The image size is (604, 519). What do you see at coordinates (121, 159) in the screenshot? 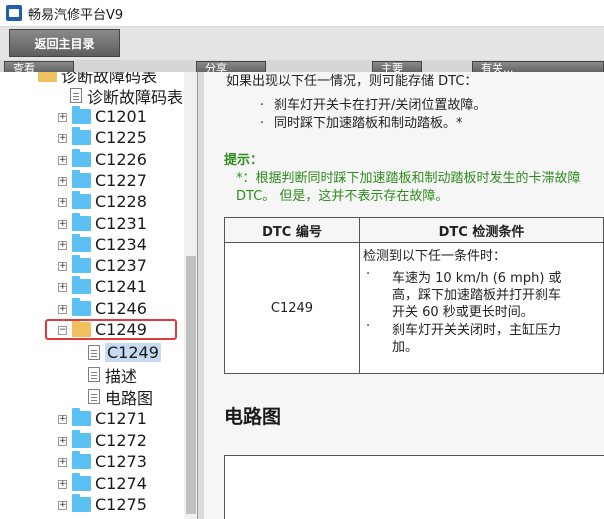
I see `tree-node-label: C1226` at bounding box center [121, 159].